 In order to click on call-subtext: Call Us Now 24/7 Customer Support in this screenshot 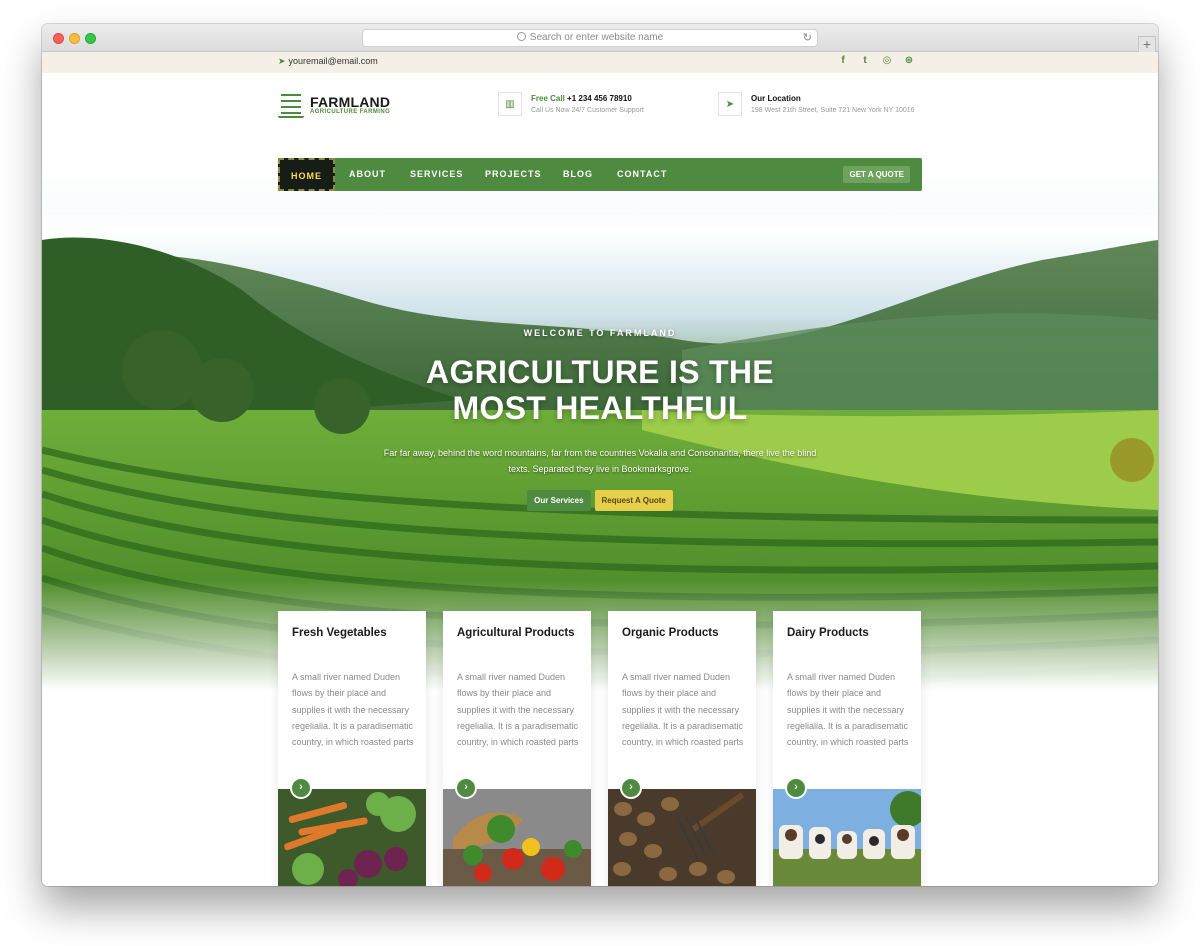, I will do `click(587, 110)`.